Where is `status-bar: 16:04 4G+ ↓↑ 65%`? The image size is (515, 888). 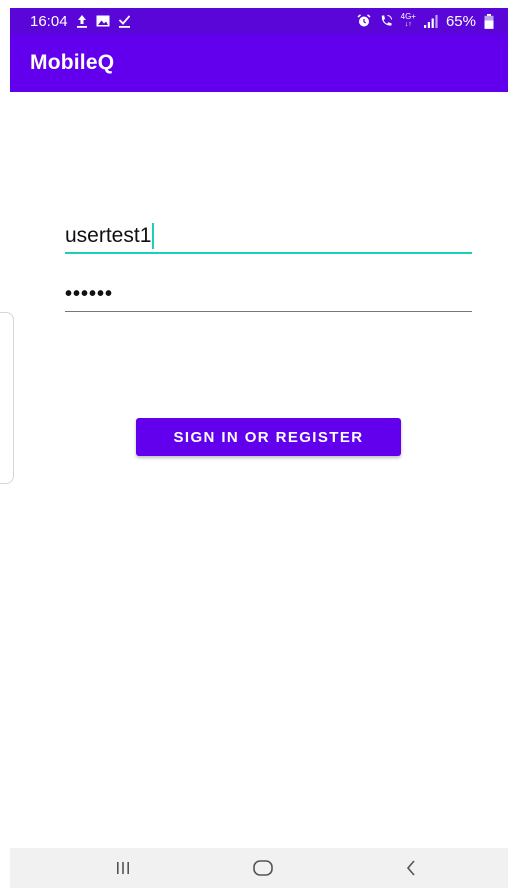 status-bar: 16:04 4G+ ↓↑ 65% is located at coordinates (259, 21).